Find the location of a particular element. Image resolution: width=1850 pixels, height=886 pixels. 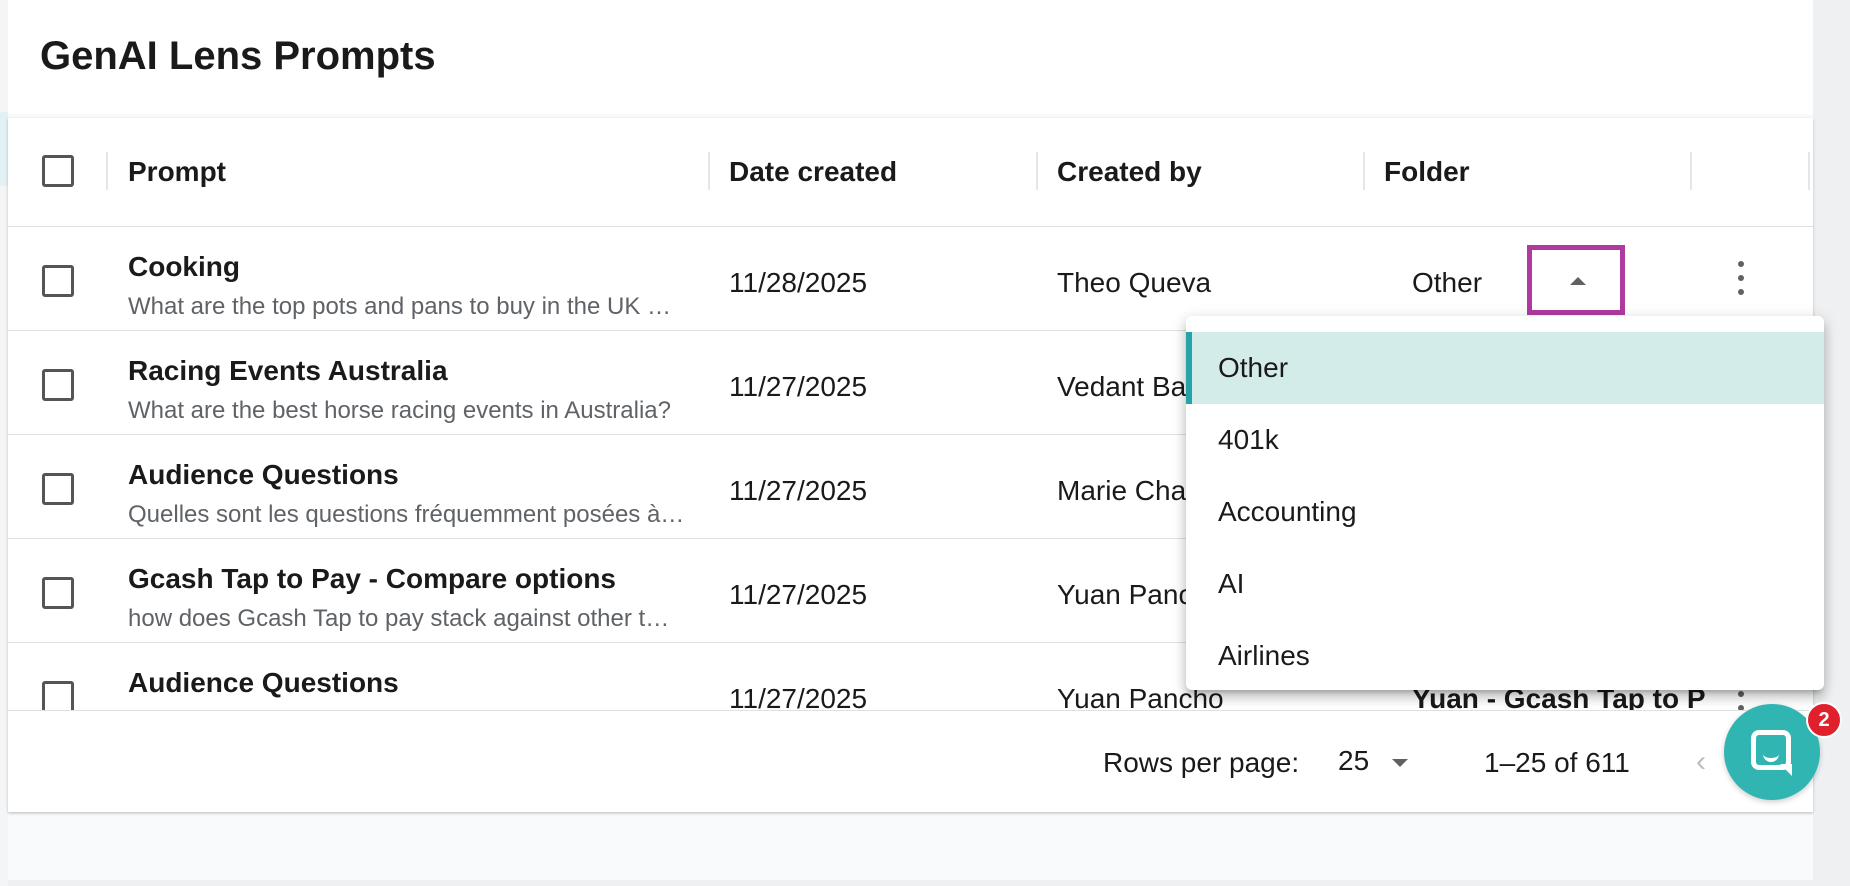

folder-option: Airlines is located at coordinates (1505, 655).